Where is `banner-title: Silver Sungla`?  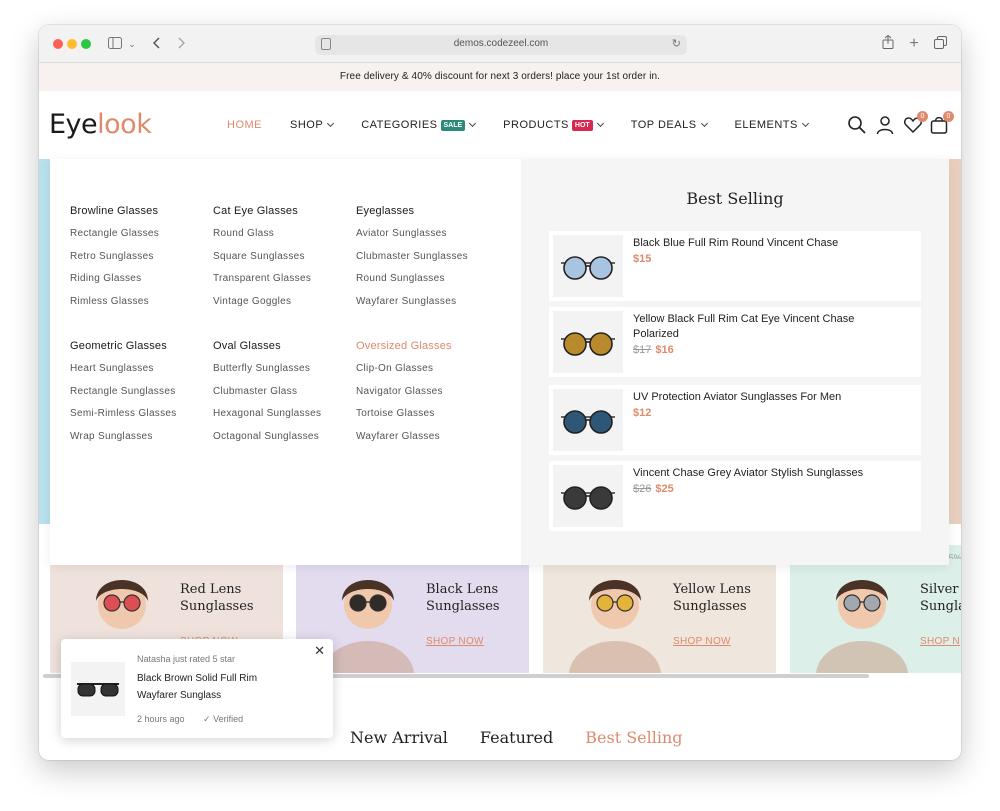 banner-title: Silver Sungla is located at coordinates (940, 598).